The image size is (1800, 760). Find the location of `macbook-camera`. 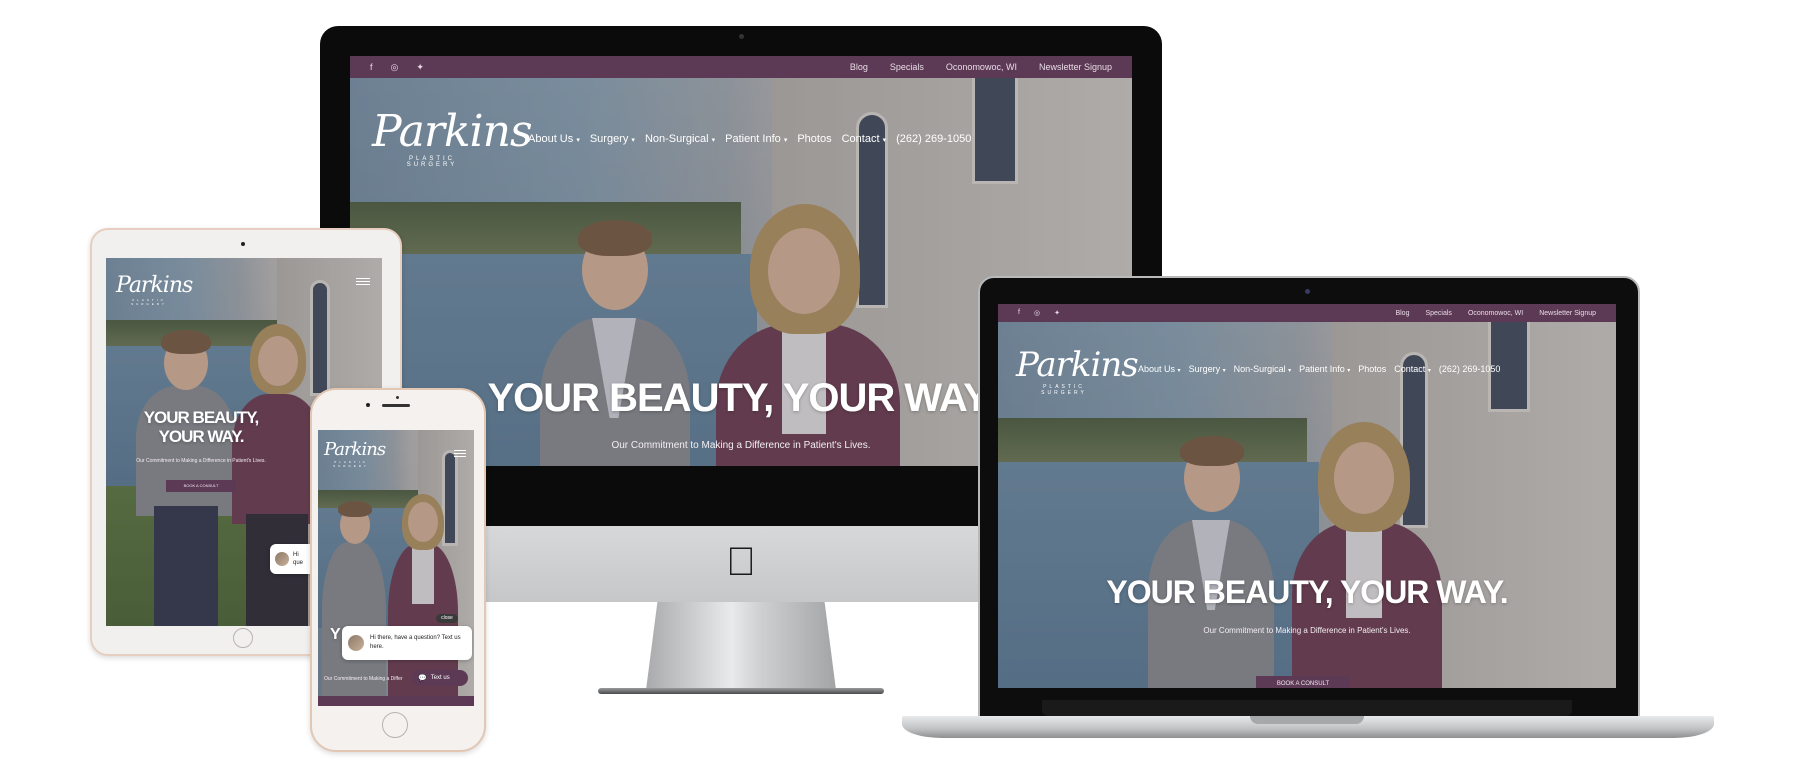

macbook-camera is located at coordinates (1307, 291).